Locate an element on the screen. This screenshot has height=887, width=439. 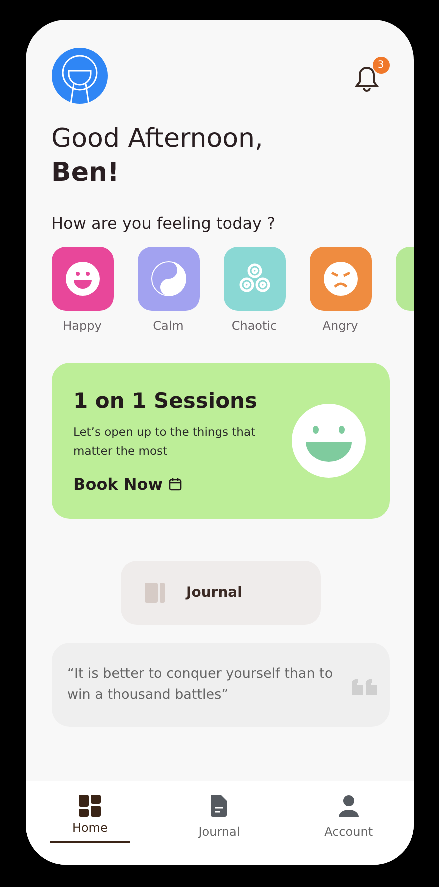
nav-tab: Journal is located at coordinates (219, 821).